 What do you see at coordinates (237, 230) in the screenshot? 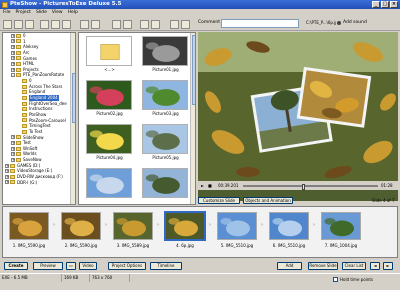
I see `slide-item: 5. IMG_5510.jpg` at bounding box center [237, 230].